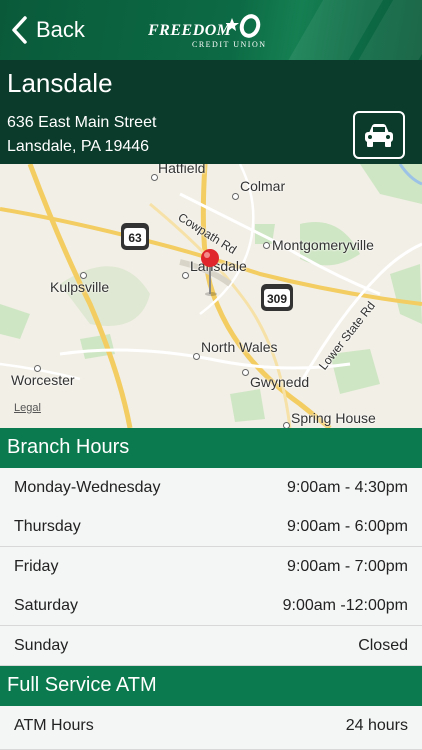 This screenshot has width=422, height=750. What do you see at coordinates (80, 287) in the screenshot?
I see `map-label-kulpsville: Kulpsville` at bounding box center [80, 287].